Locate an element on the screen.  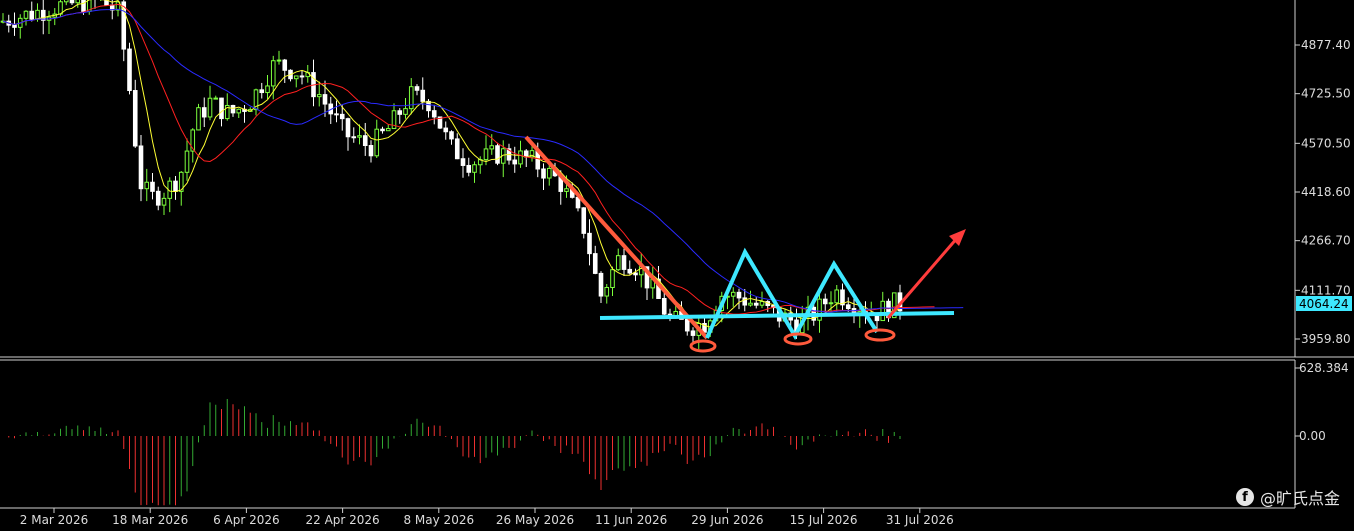
time-tick-label: 22 Apr 2026 is located at coordinates (342, 520).